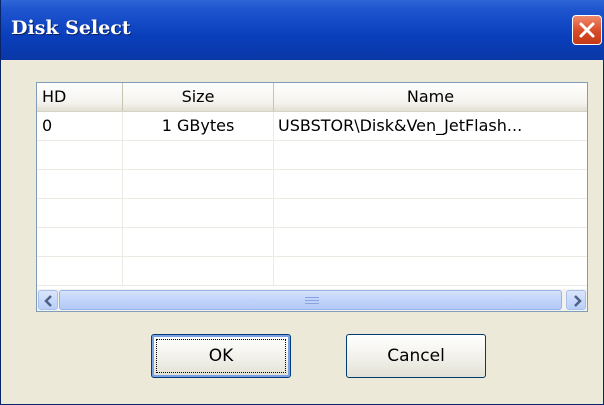  What do you see at coordinates (71, 28) in the screenshot?
I see `window-title: Disk Select` at bounding box center [71, 28].